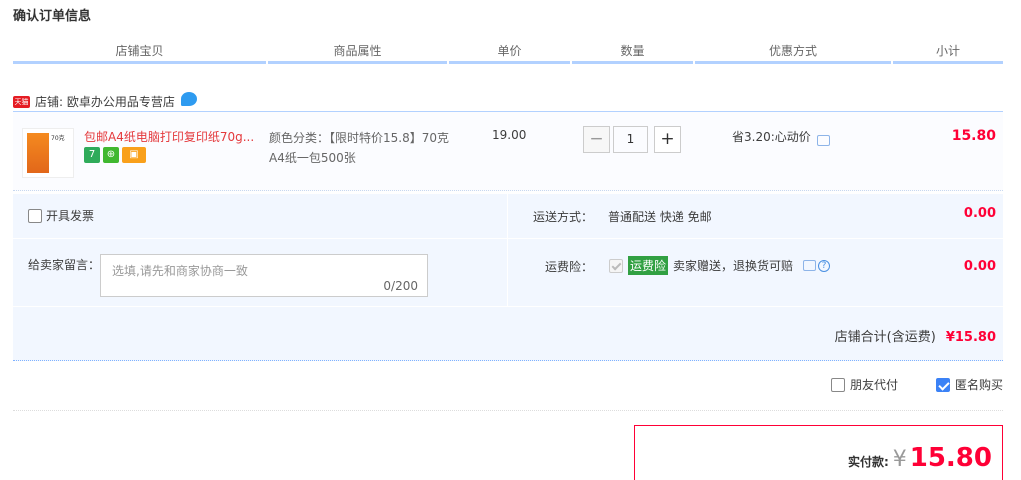 This screenshot has height=480, width=1021. I want to click on promotion-info: 省3.20:心动价, so click(781, 137).